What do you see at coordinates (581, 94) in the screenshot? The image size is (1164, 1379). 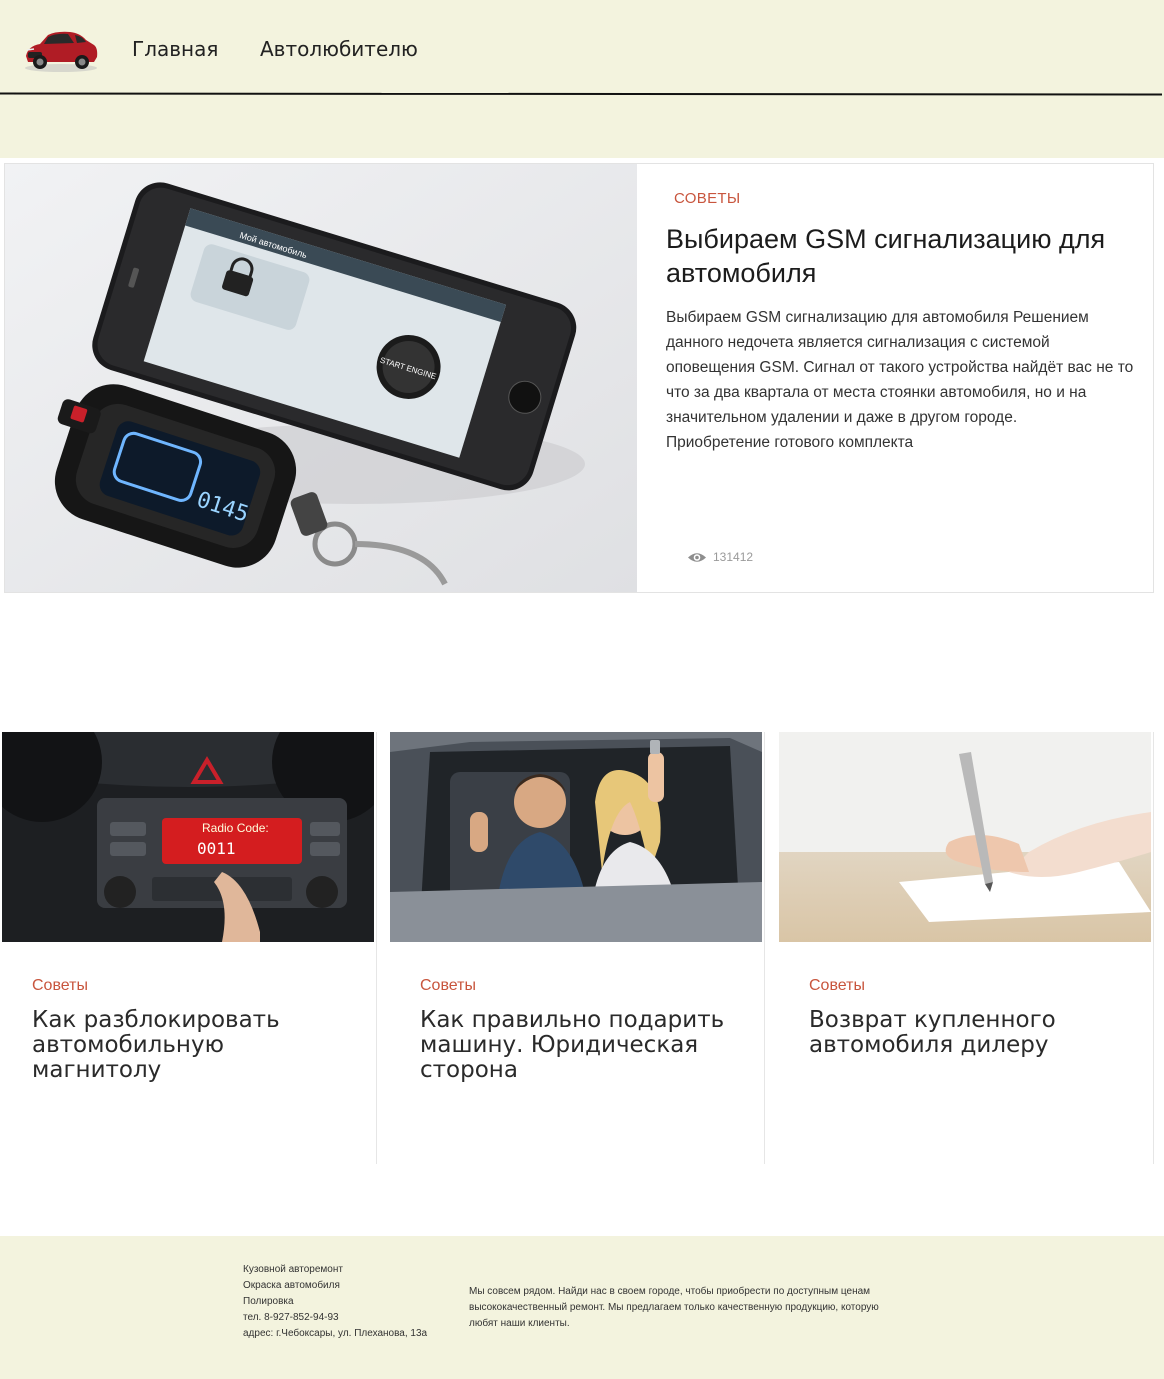 I see `header-divider` at bounding box center [581, 94].